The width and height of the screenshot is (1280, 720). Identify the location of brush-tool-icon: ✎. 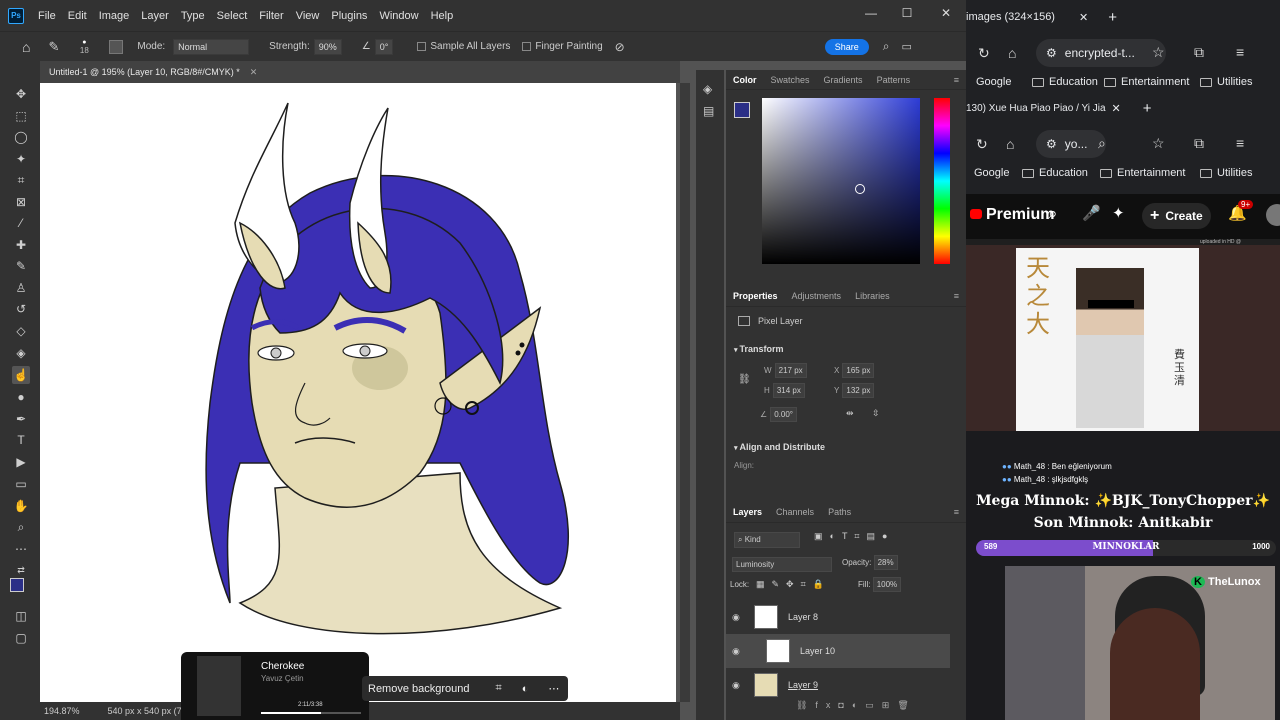
(21, 266).